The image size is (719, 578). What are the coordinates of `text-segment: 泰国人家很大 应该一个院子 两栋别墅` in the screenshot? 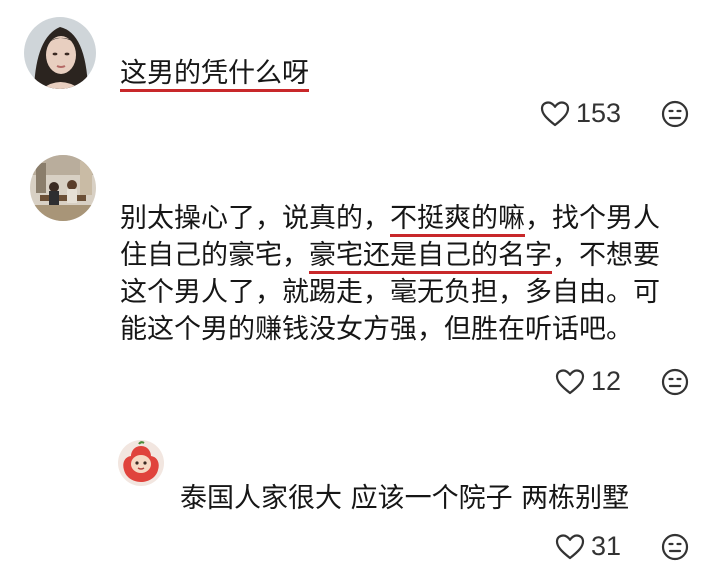 It's located at (405, 498).